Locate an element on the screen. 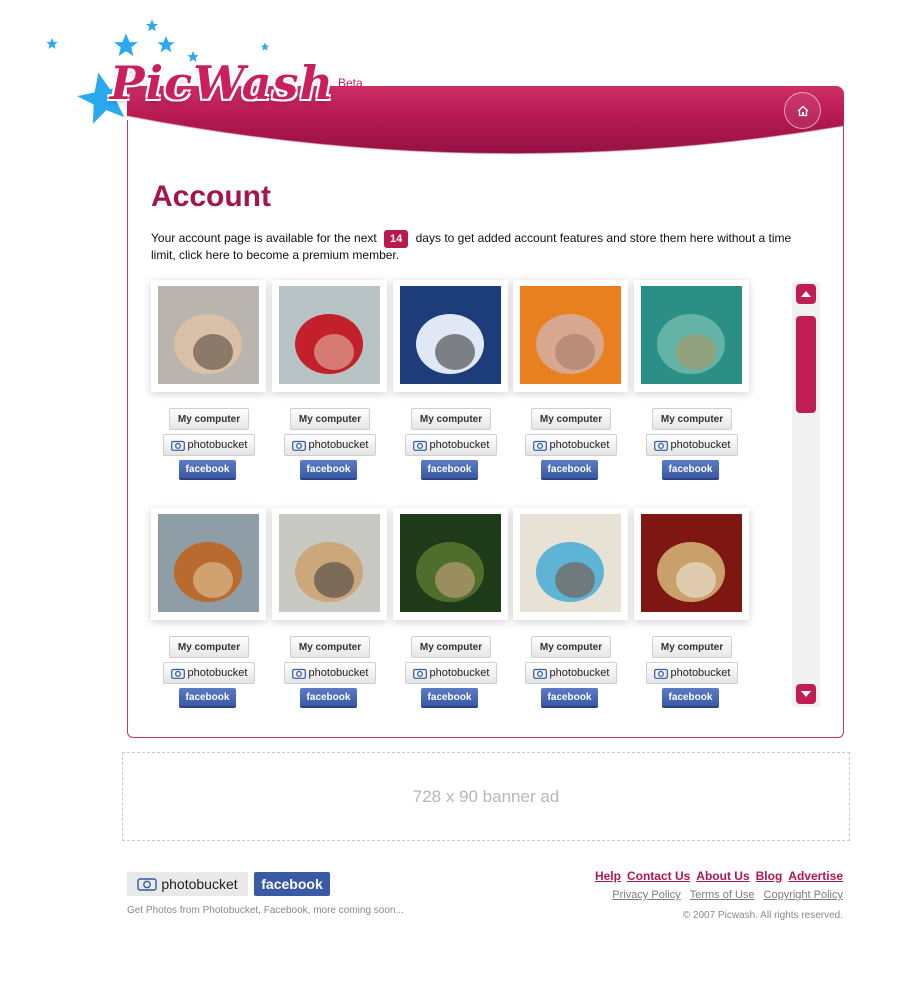 This screenshot has height=987, width=921. photo-thumbnail-boxing-gloves is located at coordinates (329, 335).